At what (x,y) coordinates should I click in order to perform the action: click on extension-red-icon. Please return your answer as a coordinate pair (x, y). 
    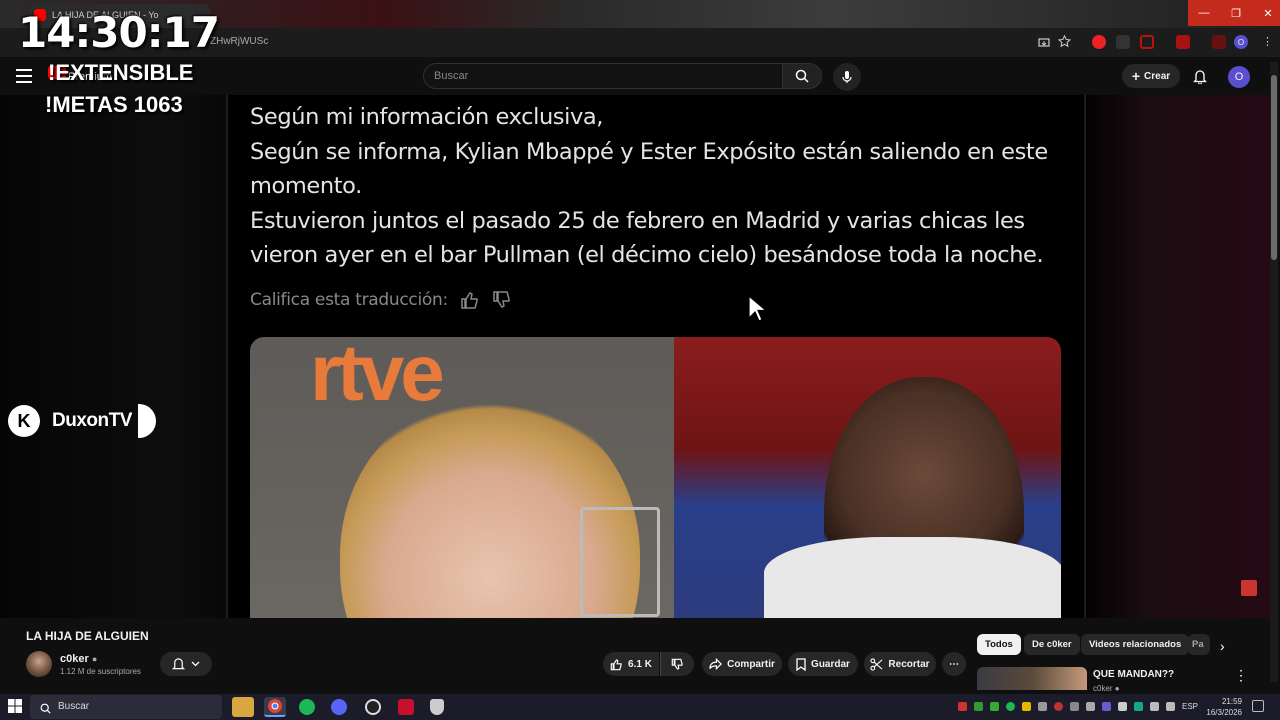
    Looking at the image, I should click on (1099, 42).